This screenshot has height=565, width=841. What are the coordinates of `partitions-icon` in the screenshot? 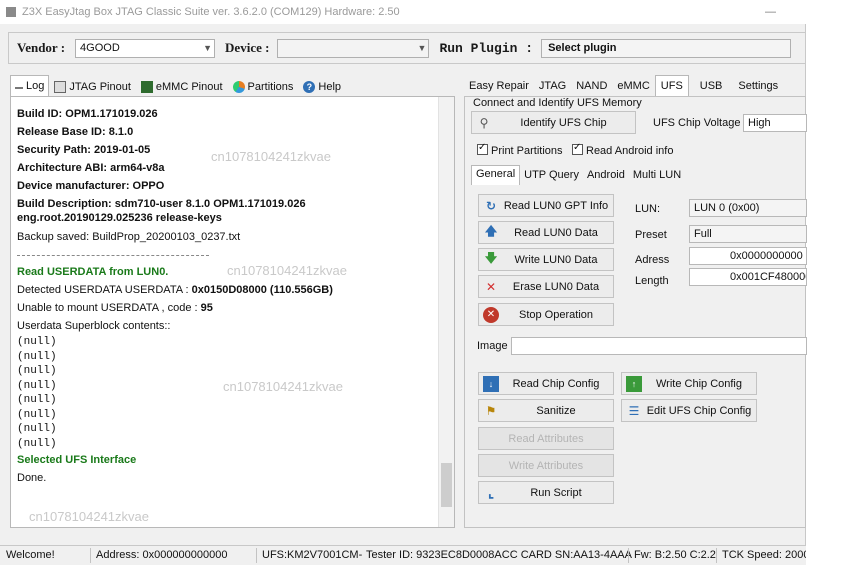 It's located at (238, 86).